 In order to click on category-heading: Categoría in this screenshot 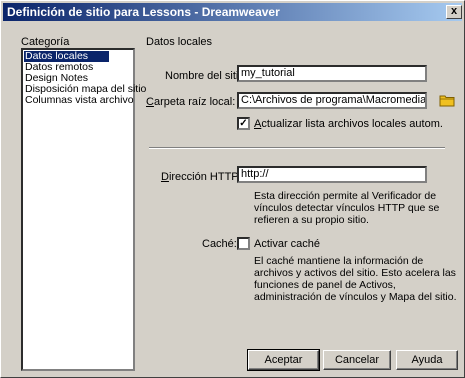, I will do `click(45, 42)`.